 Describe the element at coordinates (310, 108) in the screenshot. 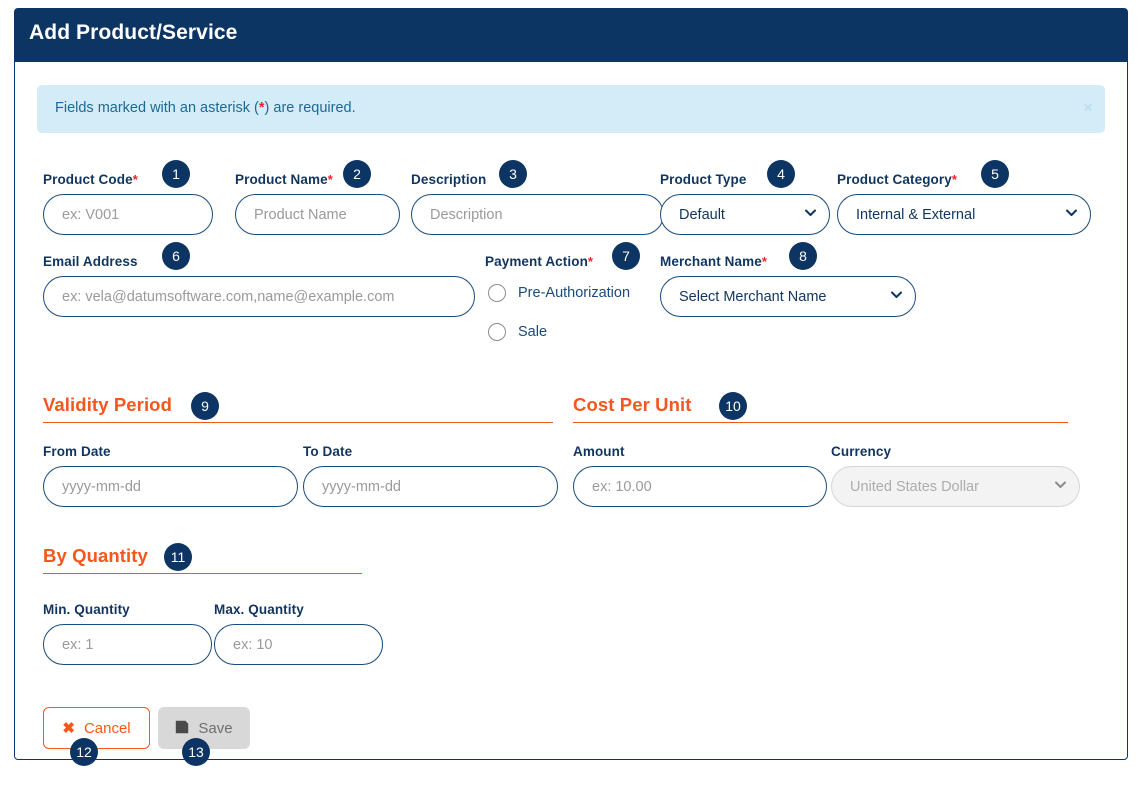

I see `alert-text-after: ) are required.` at that location.